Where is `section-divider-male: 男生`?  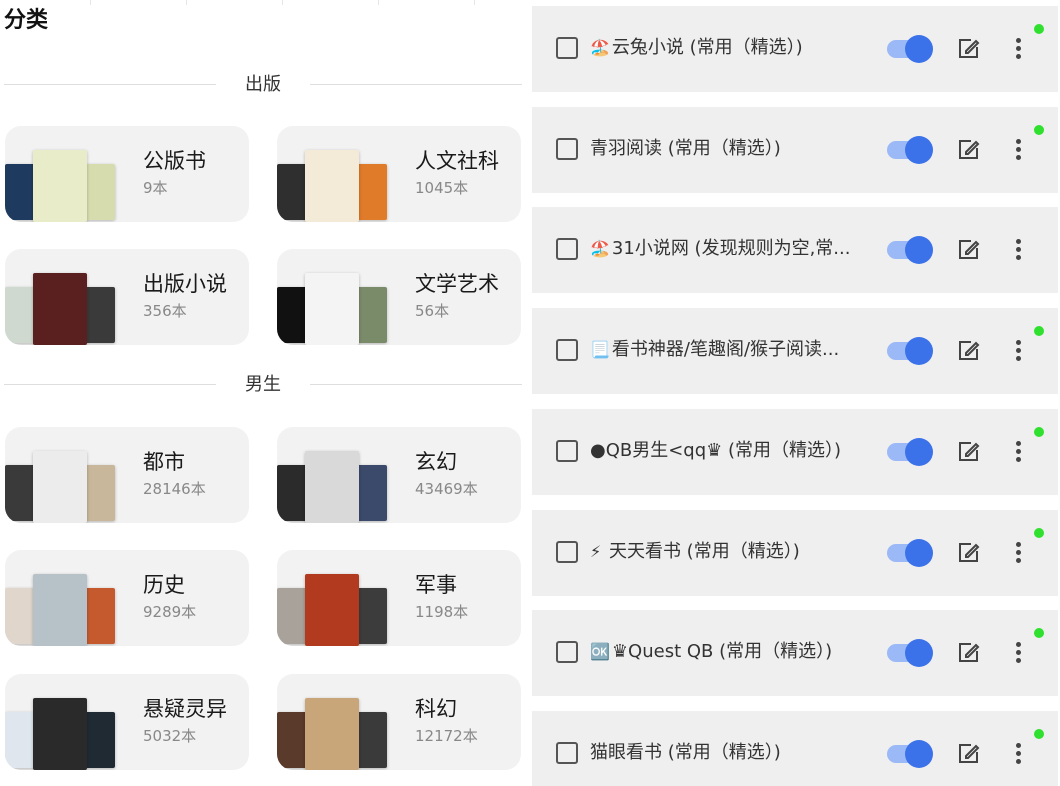
section-divider-male: 男生 is located at coordinates (263, 385).